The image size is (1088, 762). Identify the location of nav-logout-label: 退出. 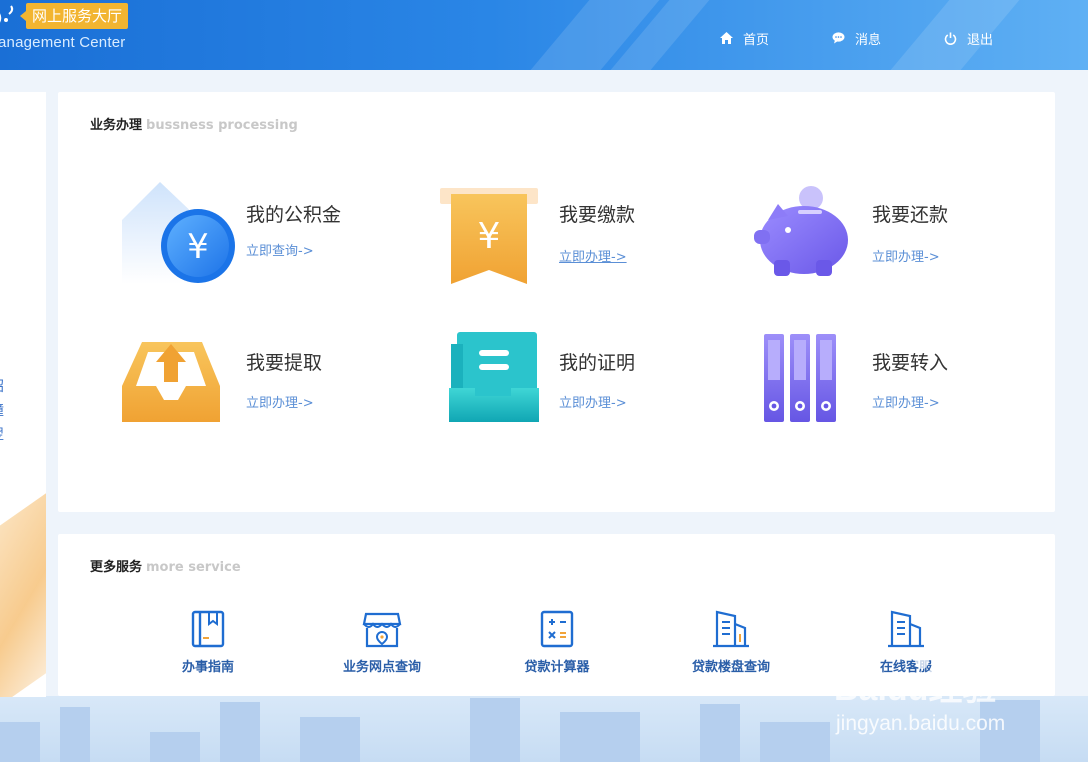
(980, 40).